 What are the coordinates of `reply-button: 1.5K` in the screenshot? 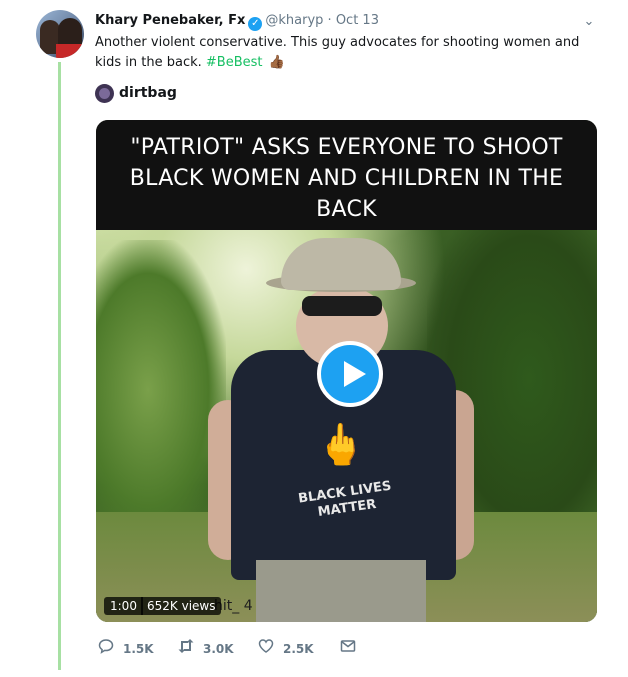 It's located at (125, 648).